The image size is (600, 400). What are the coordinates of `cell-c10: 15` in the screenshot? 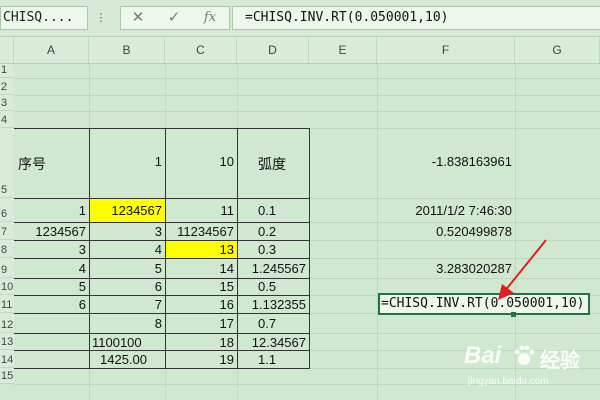 It's located at (201, 286).